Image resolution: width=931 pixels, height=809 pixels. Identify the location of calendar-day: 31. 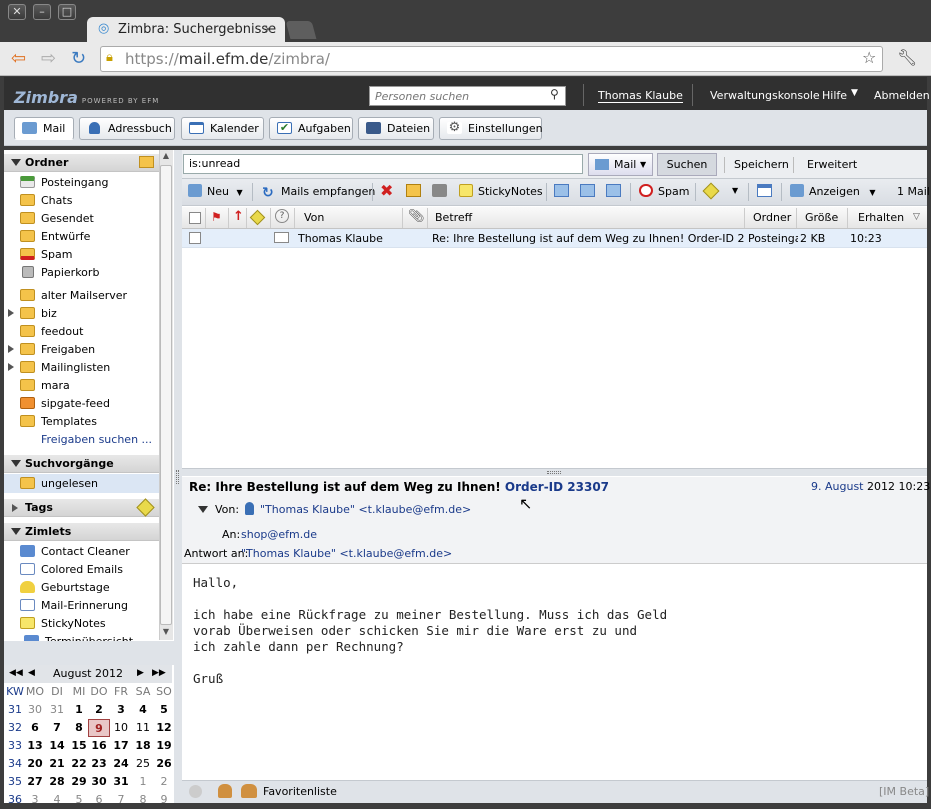
(57, 710).